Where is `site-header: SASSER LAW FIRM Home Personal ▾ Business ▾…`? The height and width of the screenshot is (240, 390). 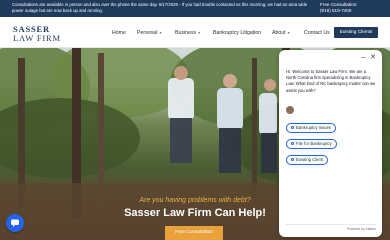 site-header: SASSER LAW FIRM Home Personal ▾ Business ▾… is located at coordinates (195, 32).